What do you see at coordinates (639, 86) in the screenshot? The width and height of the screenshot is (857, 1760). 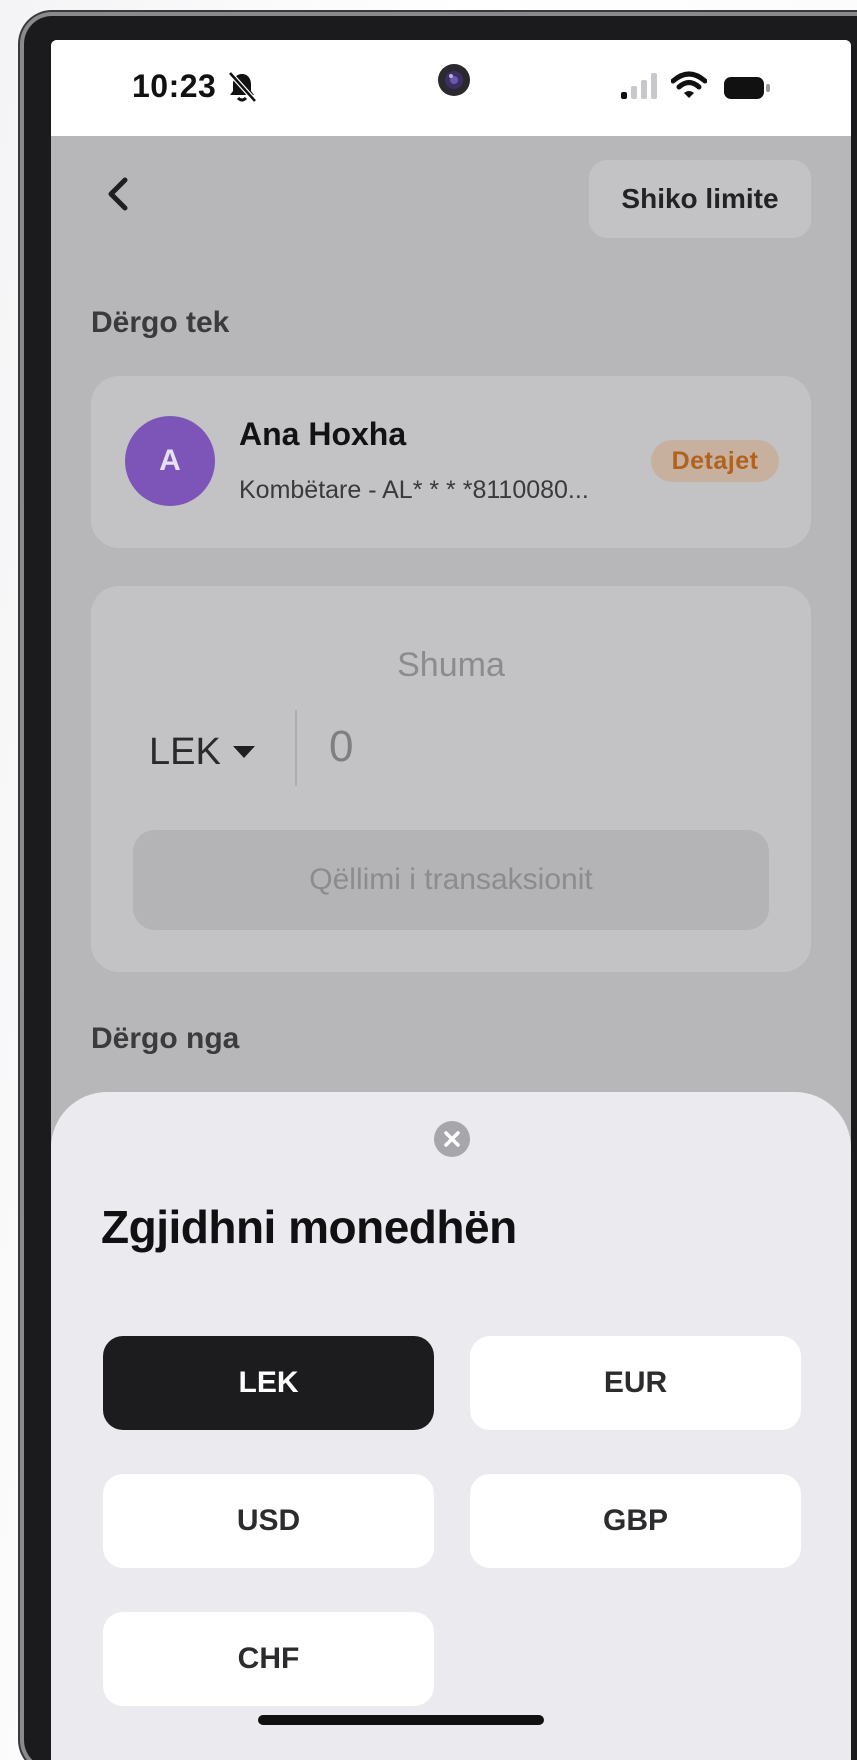 I see `cellular-signal-icon` at bounding box center [639, 86].